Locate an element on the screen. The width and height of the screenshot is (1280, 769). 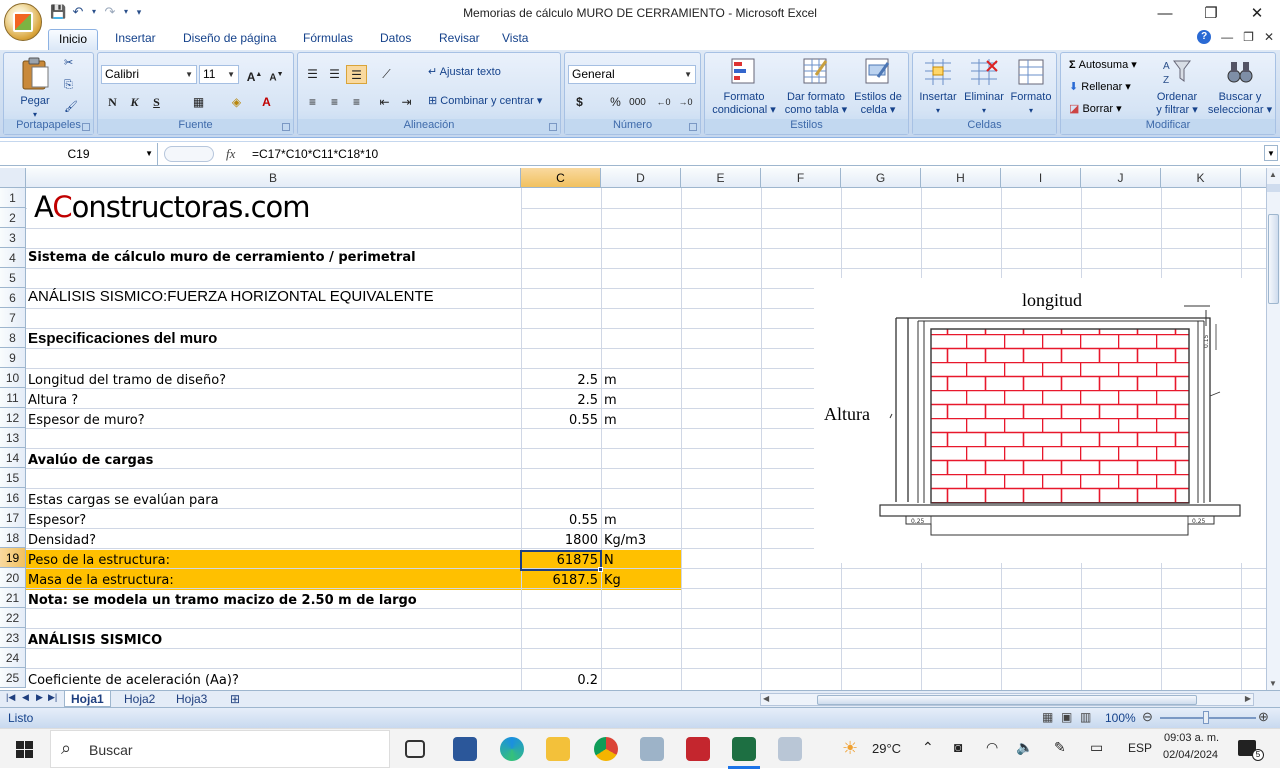
column-header-f: F is located at coordinates (801, 178).